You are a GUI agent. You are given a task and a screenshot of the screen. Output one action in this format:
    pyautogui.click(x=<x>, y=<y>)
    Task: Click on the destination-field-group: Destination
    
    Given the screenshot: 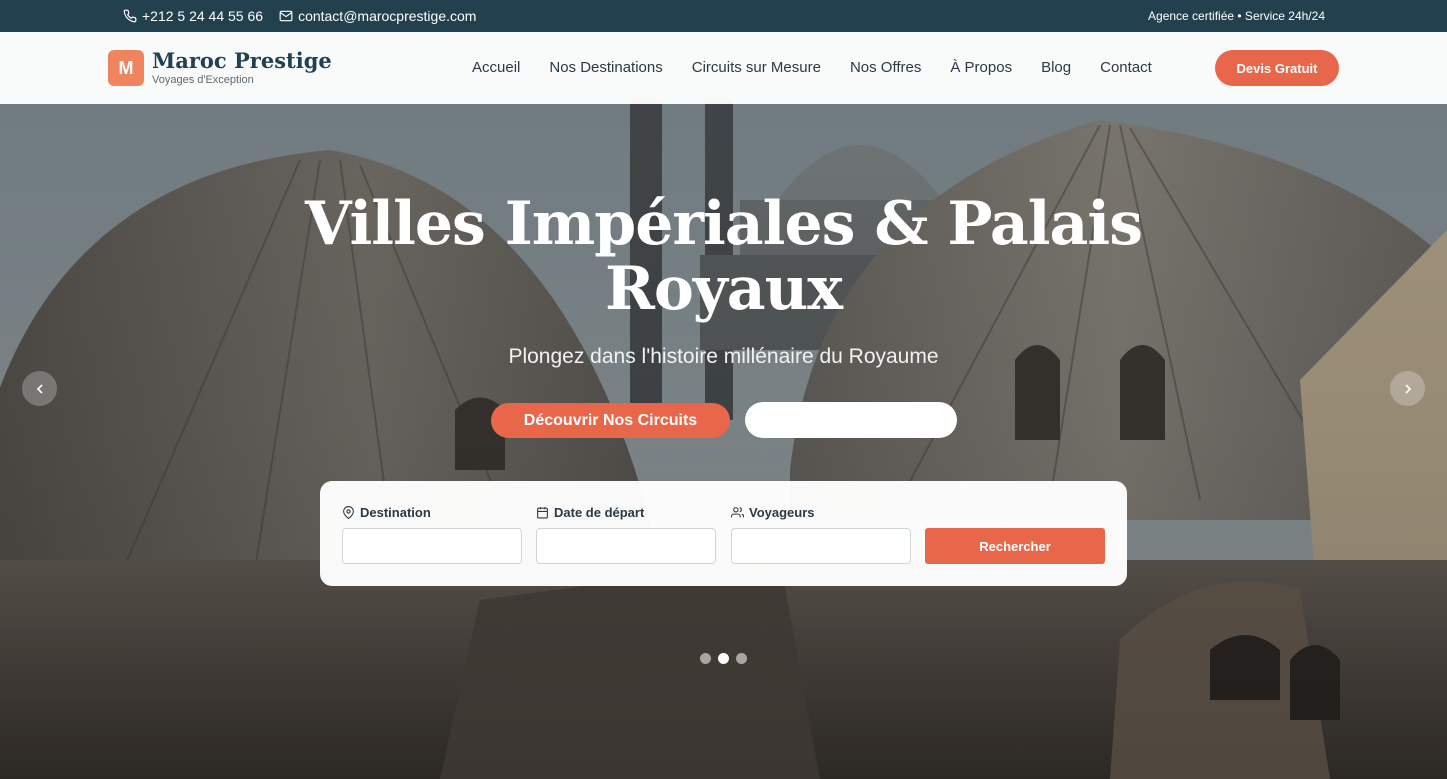 What is the action you would take?
    pyautogui.click(x=432, y=533)
    